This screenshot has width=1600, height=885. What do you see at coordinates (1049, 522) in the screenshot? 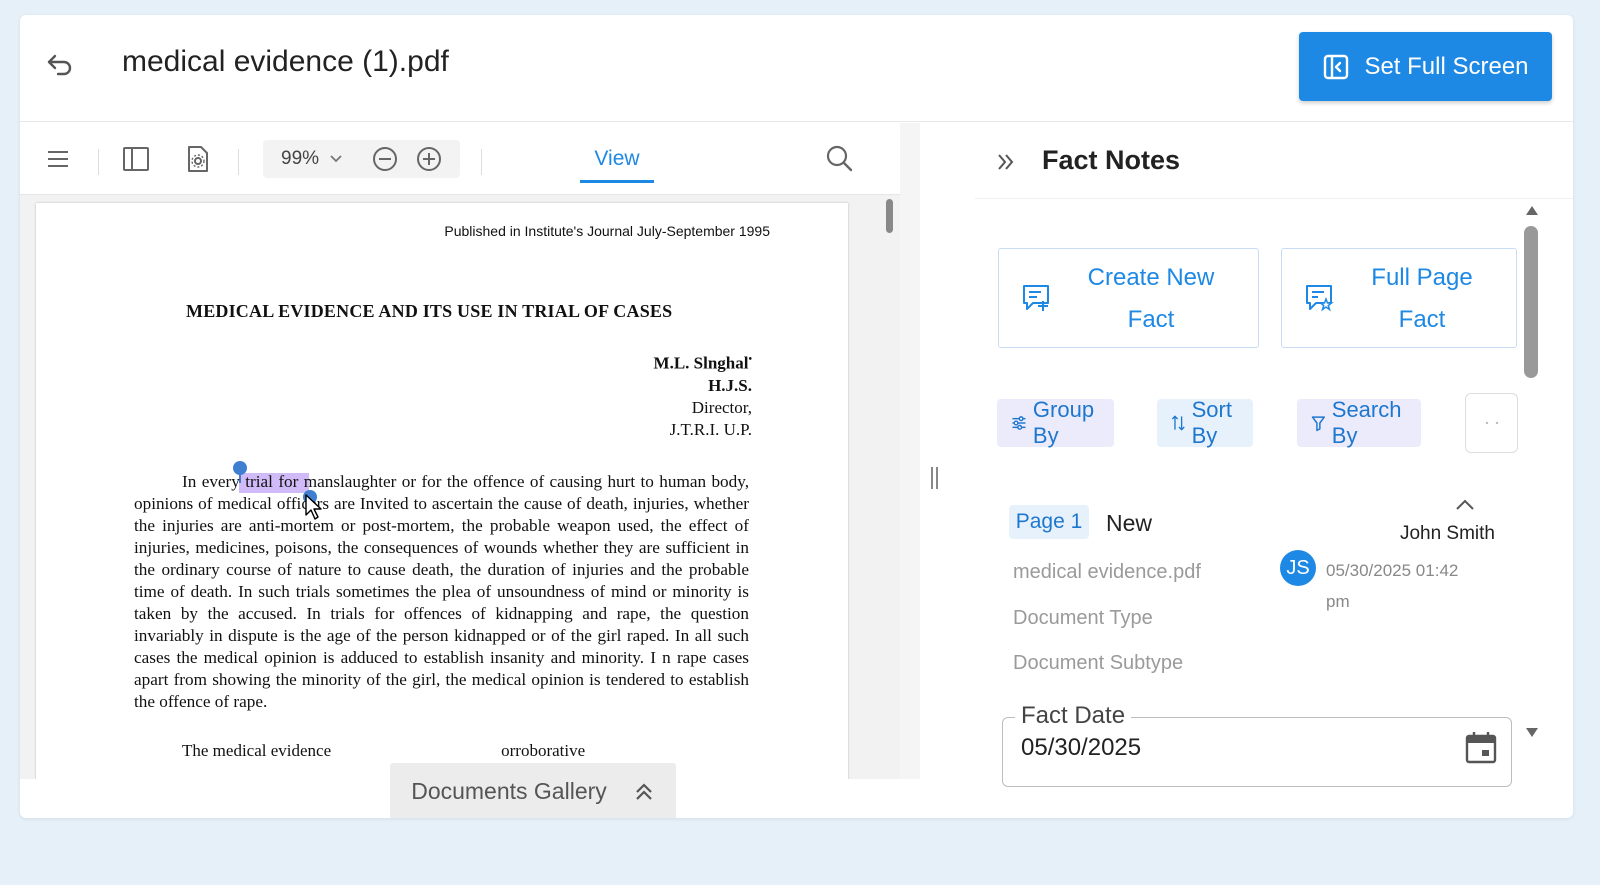
I see `page-badge: Page 1` at bounding box center [1049, 522].